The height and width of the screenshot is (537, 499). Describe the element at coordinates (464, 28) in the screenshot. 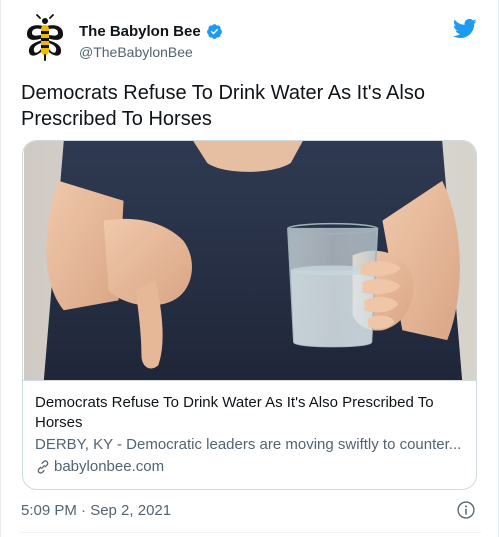

I see `twitter-bird-icon` at that location.